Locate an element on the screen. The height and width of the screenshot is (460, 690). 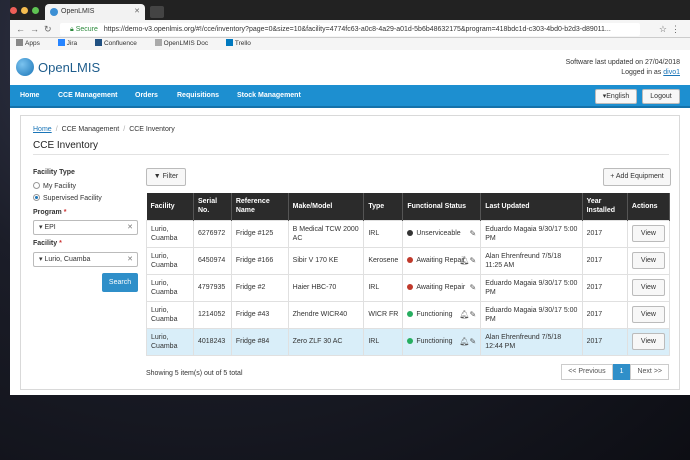
cell-make-model: Zero ZLF 30 AC is located at coordinates (326, 341).